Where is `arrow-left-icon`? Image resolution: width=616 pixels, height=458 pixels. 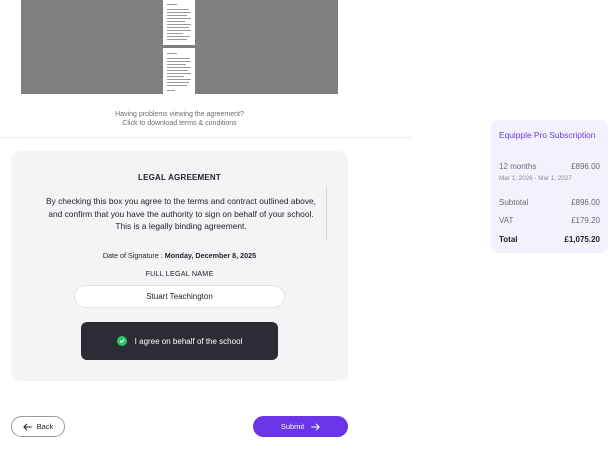
arrow-left-icon is located at coordinates (27, 426).